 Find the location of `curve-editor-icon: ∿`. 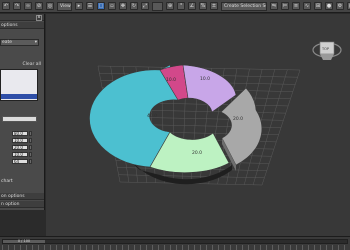

curve-editor-icon: ∿ is located at coordinates (307, 6).